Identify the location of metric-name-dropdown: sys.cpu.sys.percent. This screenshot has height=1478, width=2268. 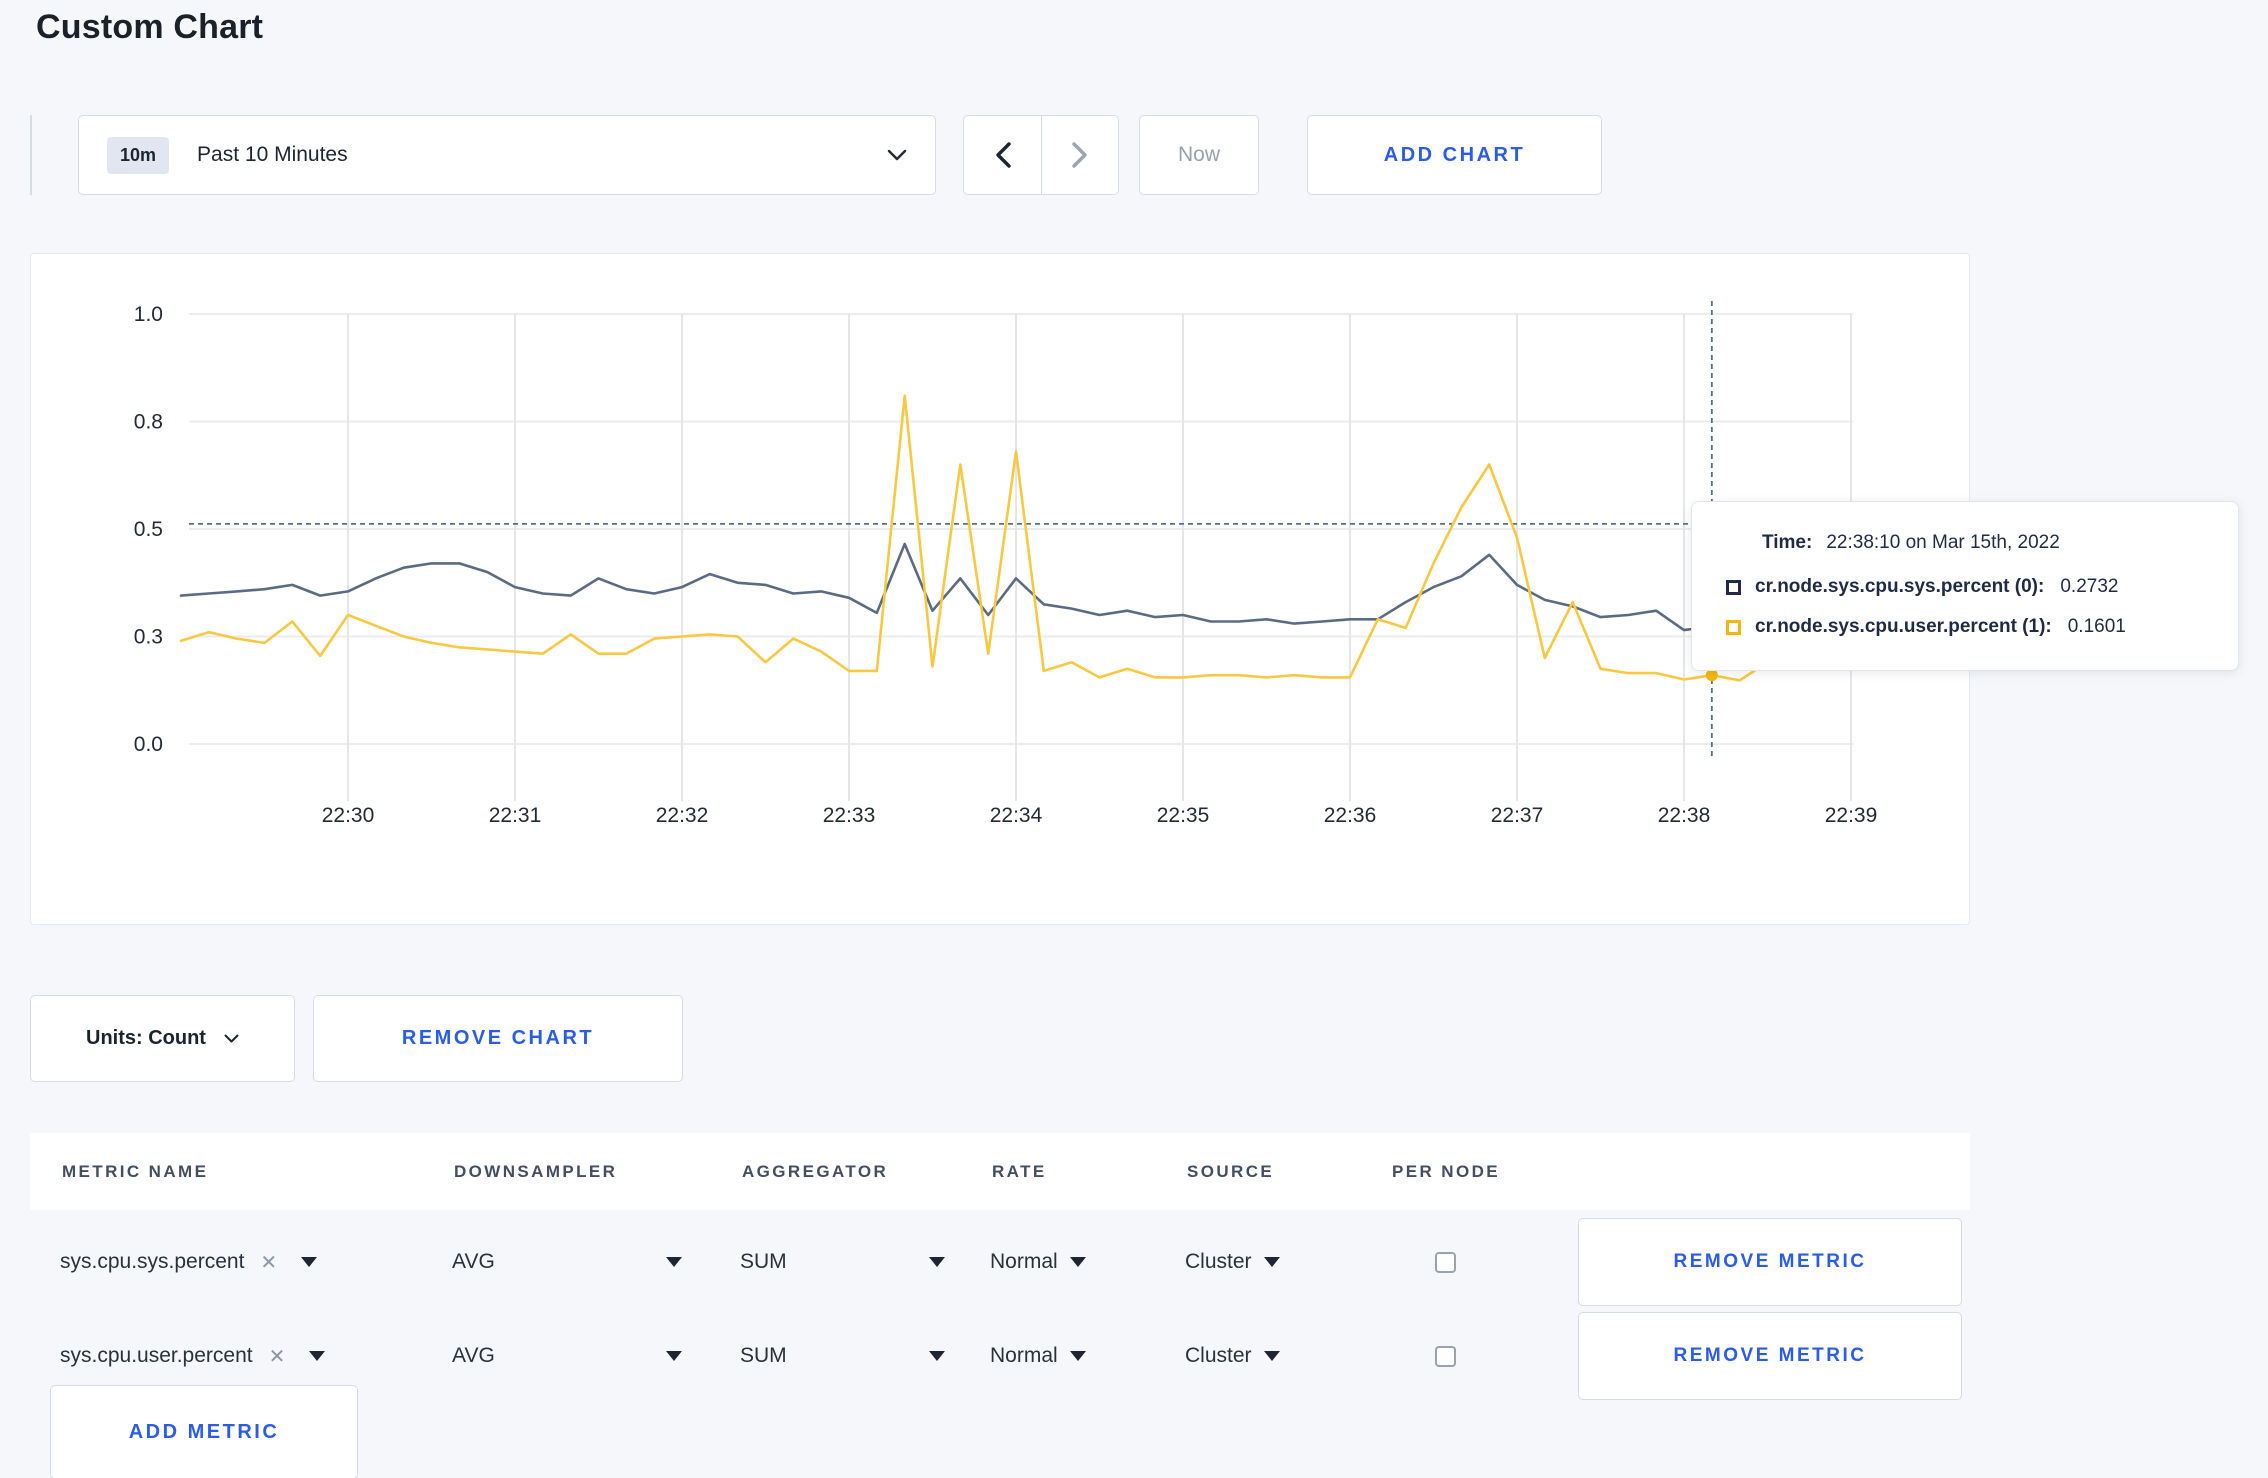
(152, 1262).